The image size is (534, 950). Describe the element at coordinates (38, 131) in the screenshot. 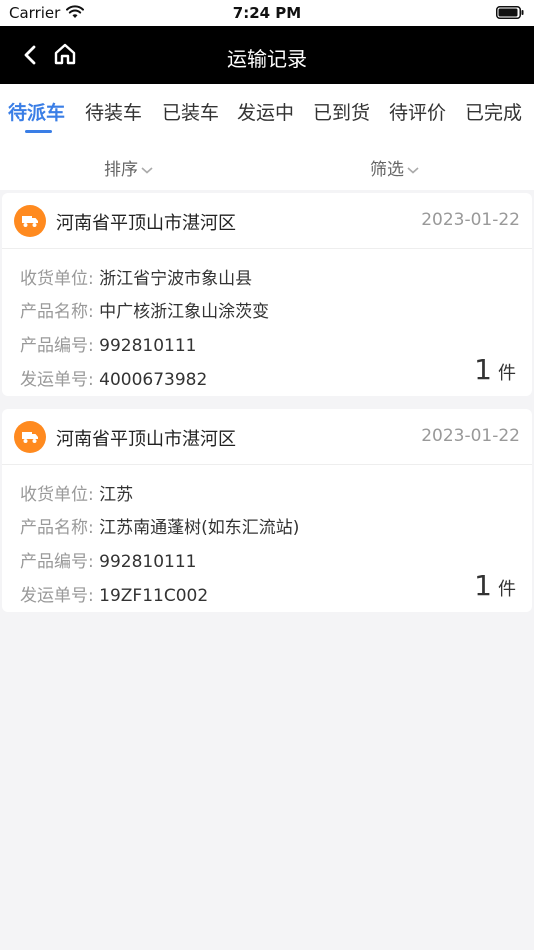

I see `active-tab-indicator` at that location.